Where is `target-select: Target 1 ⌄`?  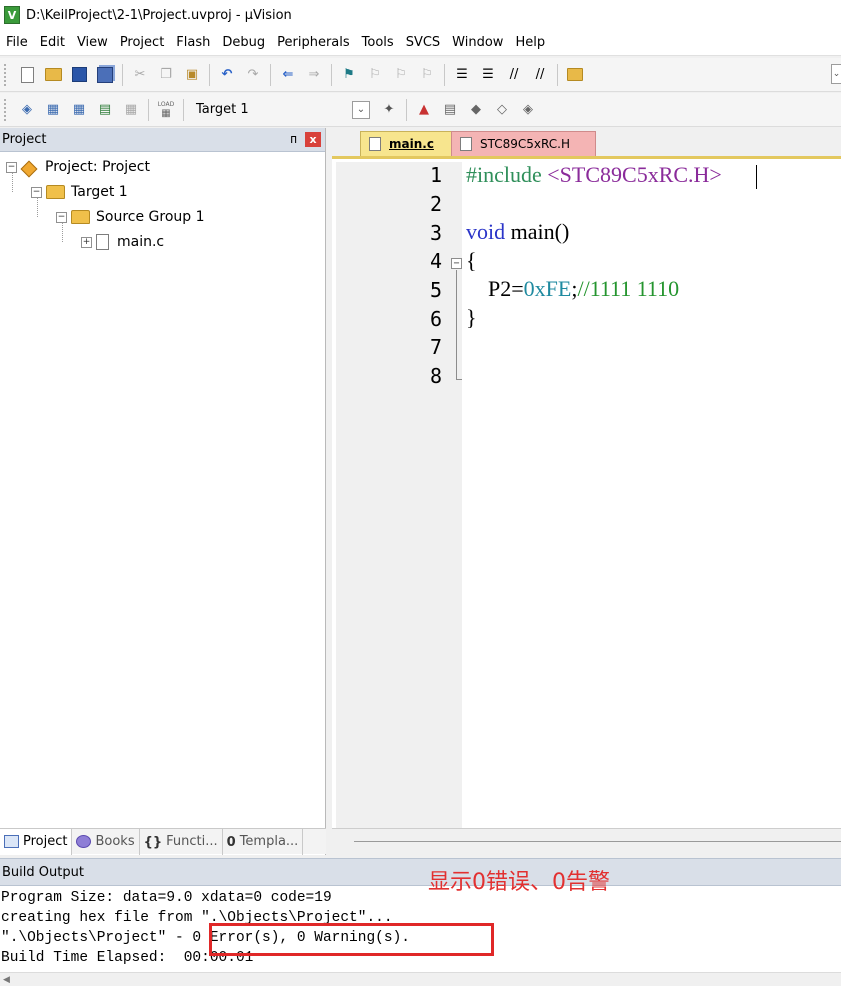 target-select: Target 1 ⌄ is located at coordinates (286, 110).